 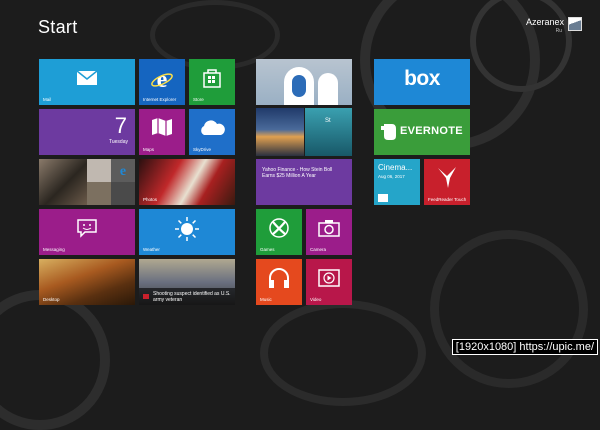 I want to click on tile-video: Video, so click(x=329, y=282).